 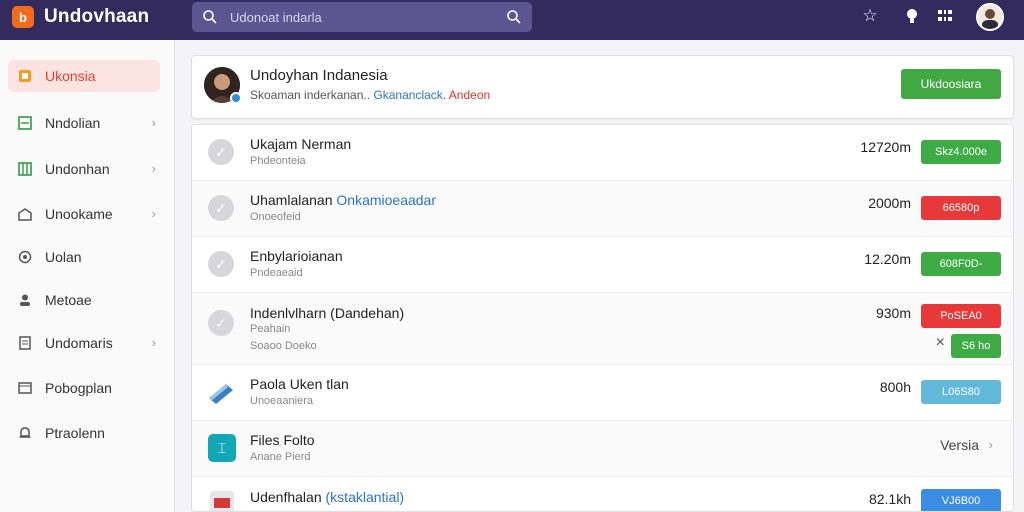 I want to click on row-title: Paola Uken tlan, so click(x=299, y=384).